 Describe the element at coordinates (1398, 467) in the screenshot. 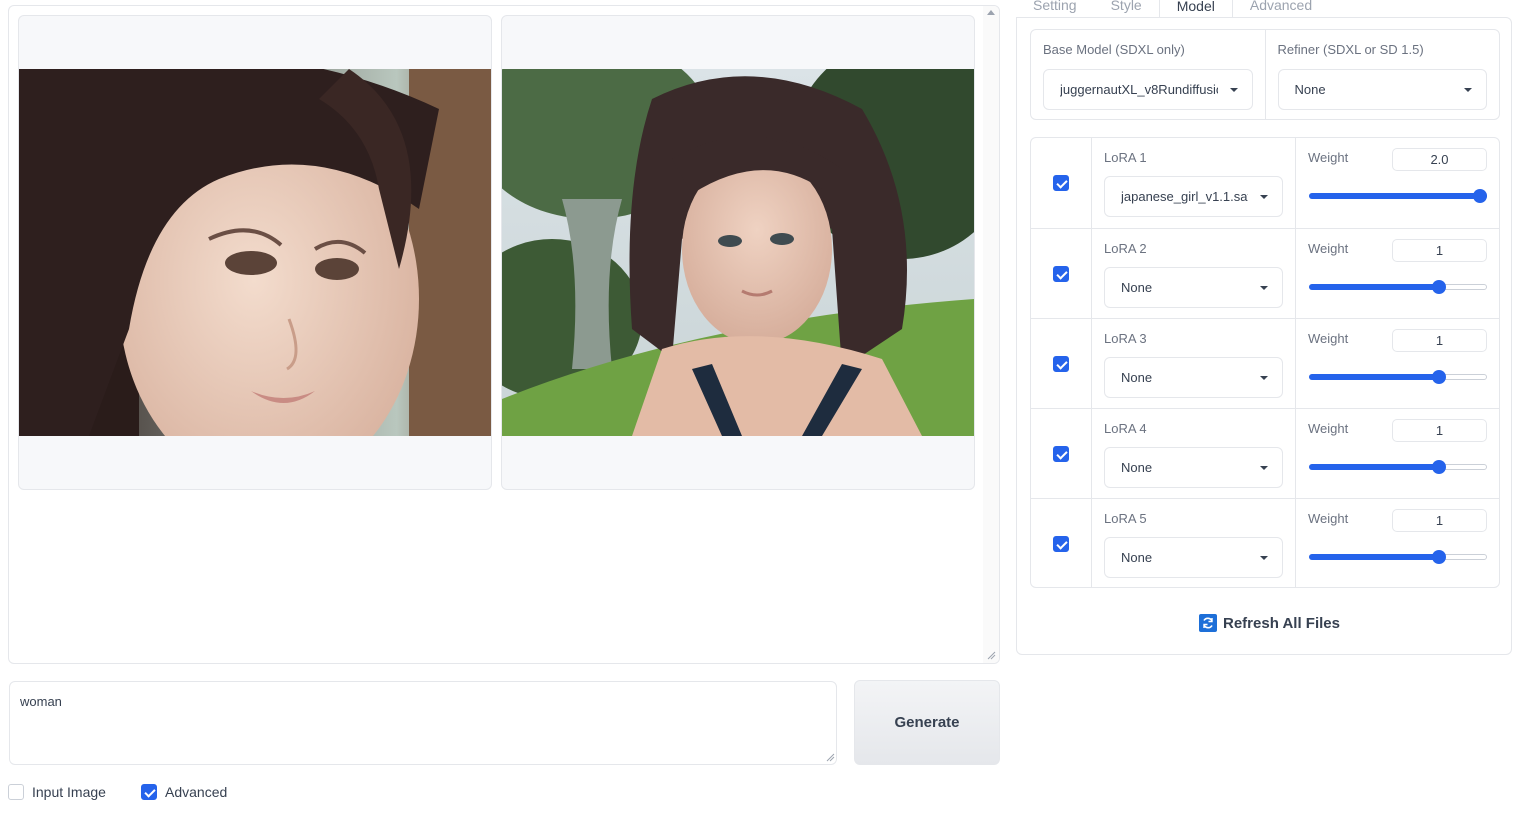

I see `lora-4-weight-slider` at that location.